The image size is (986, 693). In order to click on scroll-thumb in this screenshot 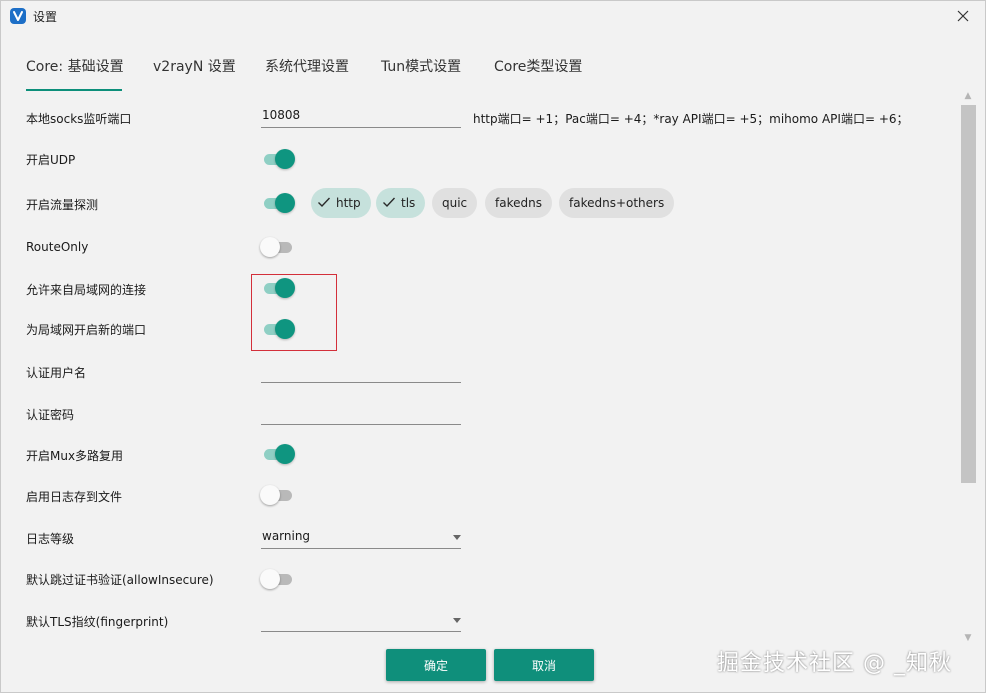, I will do `click(968, 294)`.